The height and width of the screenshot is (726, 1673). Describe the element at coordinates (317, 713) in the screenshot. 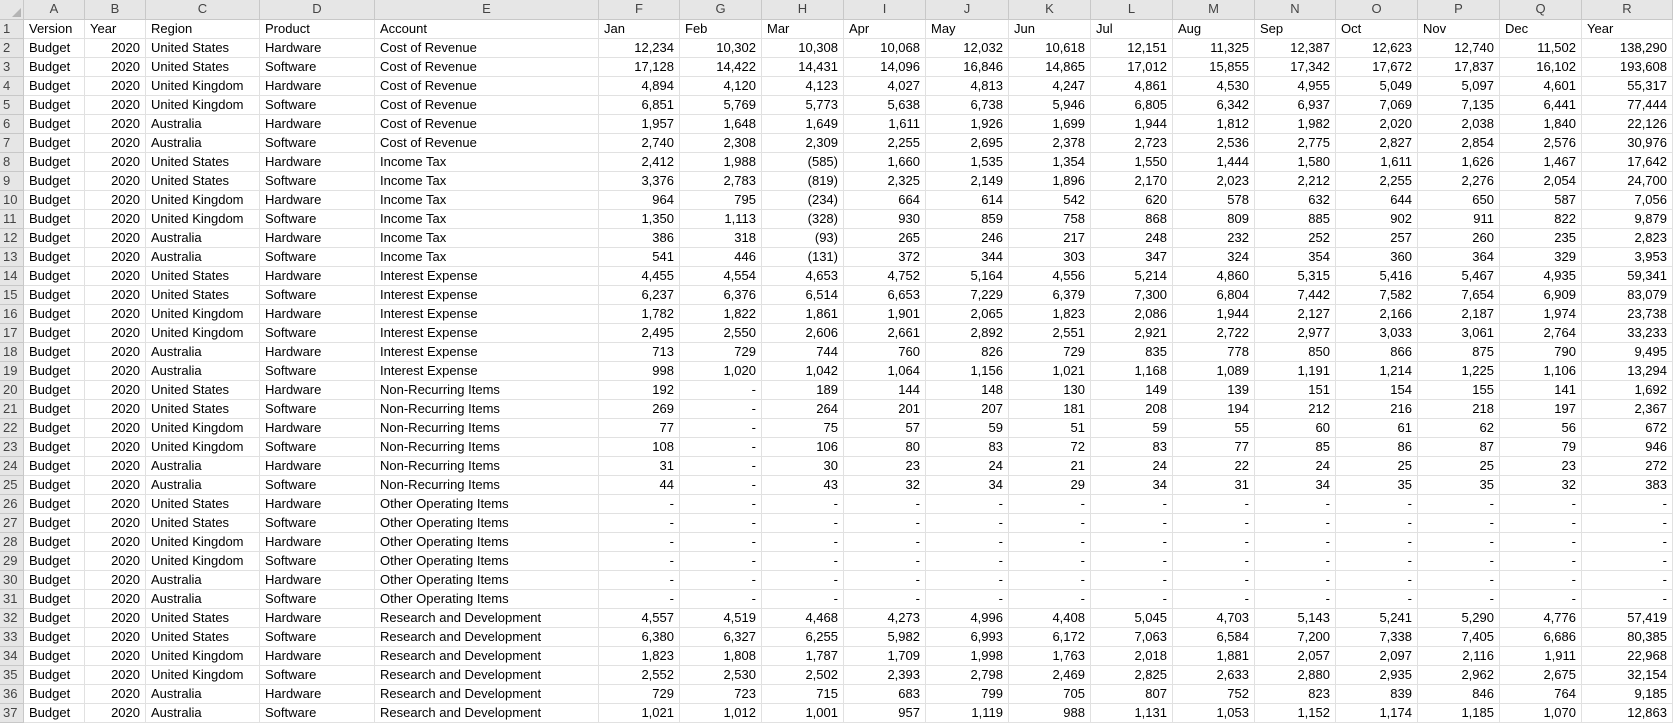

I see `cell-d37: Software` at that location.